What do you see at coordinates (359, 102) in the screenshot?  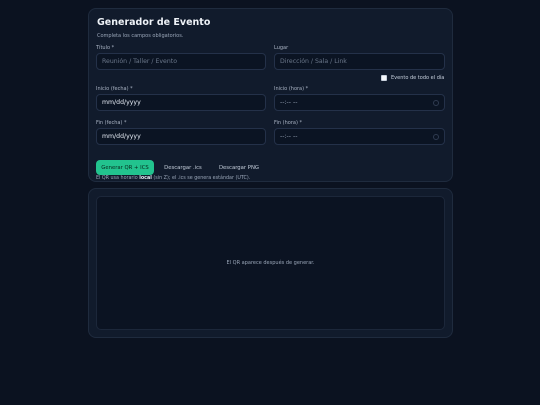 I see `inicio-hora-input: --:-- --` at bounding box center [359, 102].